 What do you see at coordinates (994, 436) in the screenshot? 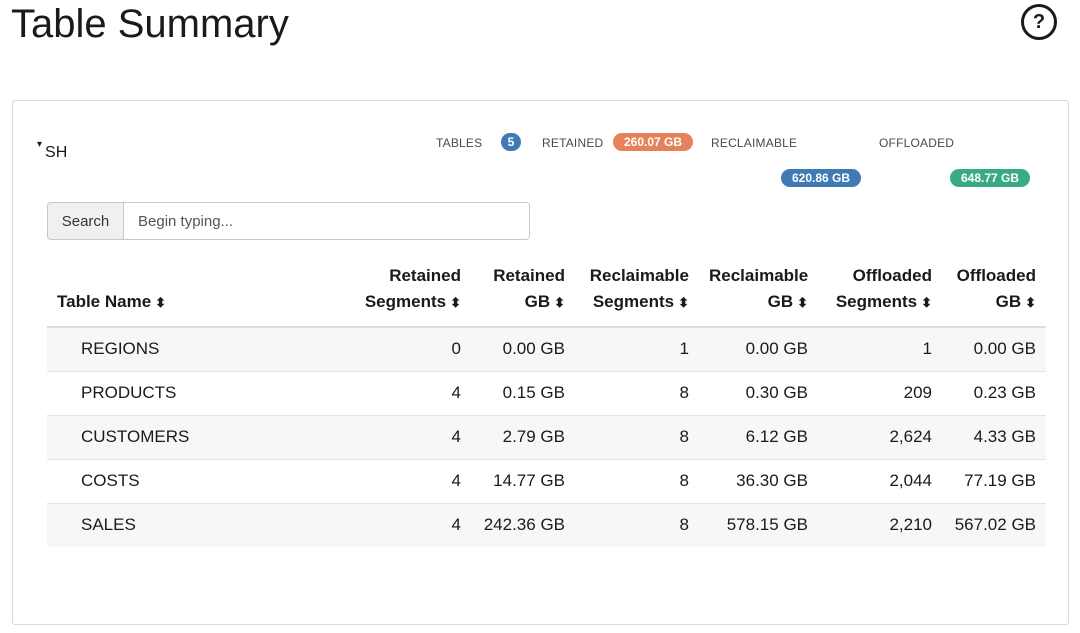
I see `cell-offloaded-gb: 4.33 GB` at bounding box center [994, 436].